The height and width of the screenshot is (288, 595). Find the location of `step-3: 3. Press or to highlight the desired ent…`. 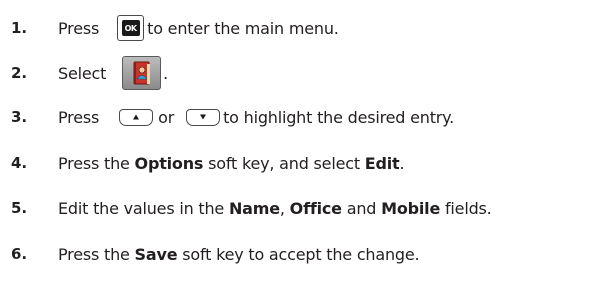

step-3: 3. Press or to highlight the desired ent… is located at coordinates (297, 117).